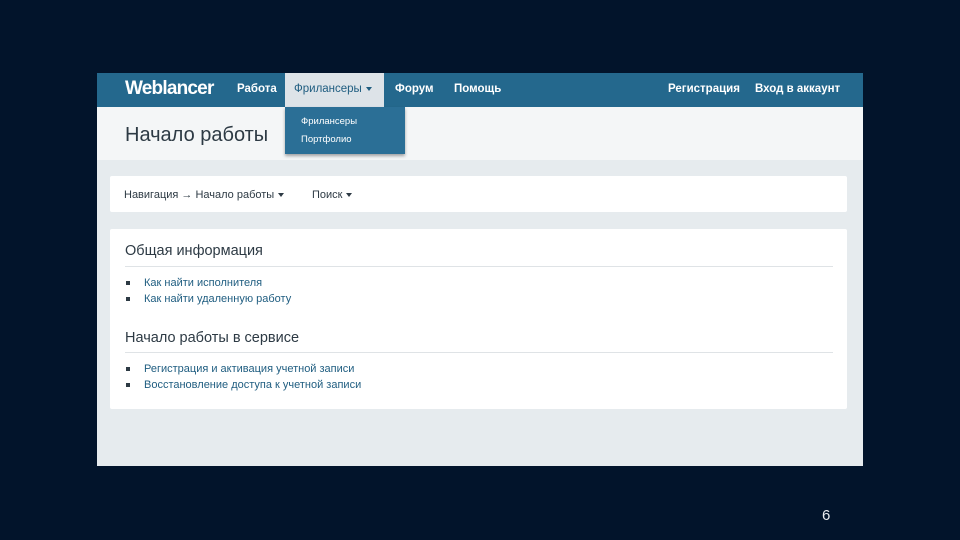  What do you see at coordinates (797, 90) in the screenshot?
I see `login-link: Вход в аккаунт` at bounding box center [797, 90].